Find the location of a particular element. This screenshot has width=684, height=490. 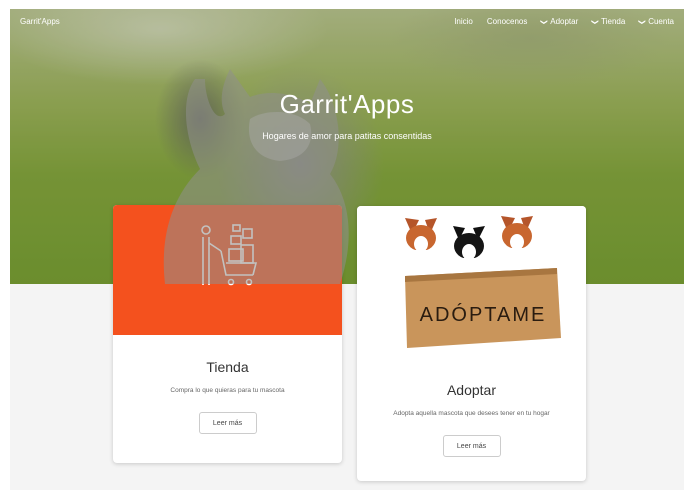

nav-adoptar: ❯ Adoptar is located at coordinates (559, 21).